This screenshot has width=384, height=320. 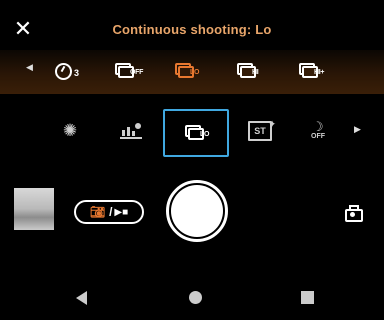 What do you see at coordinates (121, 212) in the screenshot?
I see `video-icon: ▶■` at bounding box center [121, 212].